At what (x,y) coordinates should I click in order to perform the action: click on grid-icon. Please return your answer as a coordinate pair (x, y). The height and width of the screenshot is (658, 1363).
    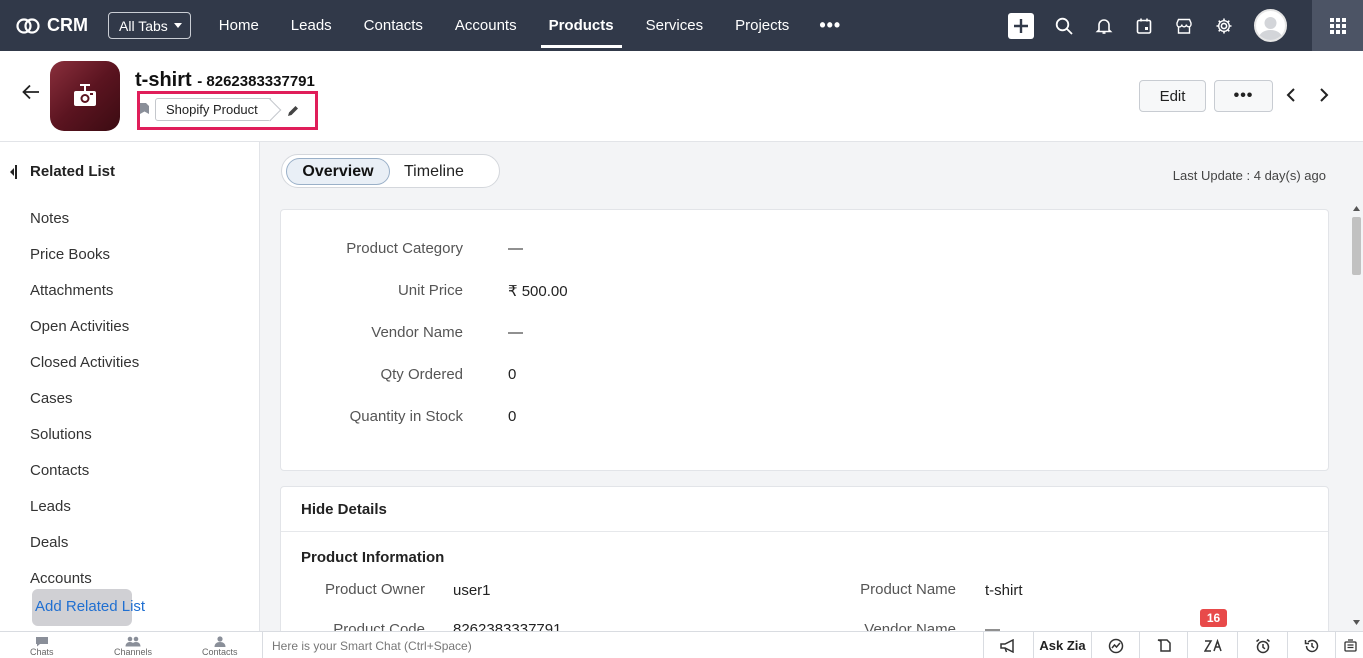
    Looking at the image, I should click on (1337, 25).